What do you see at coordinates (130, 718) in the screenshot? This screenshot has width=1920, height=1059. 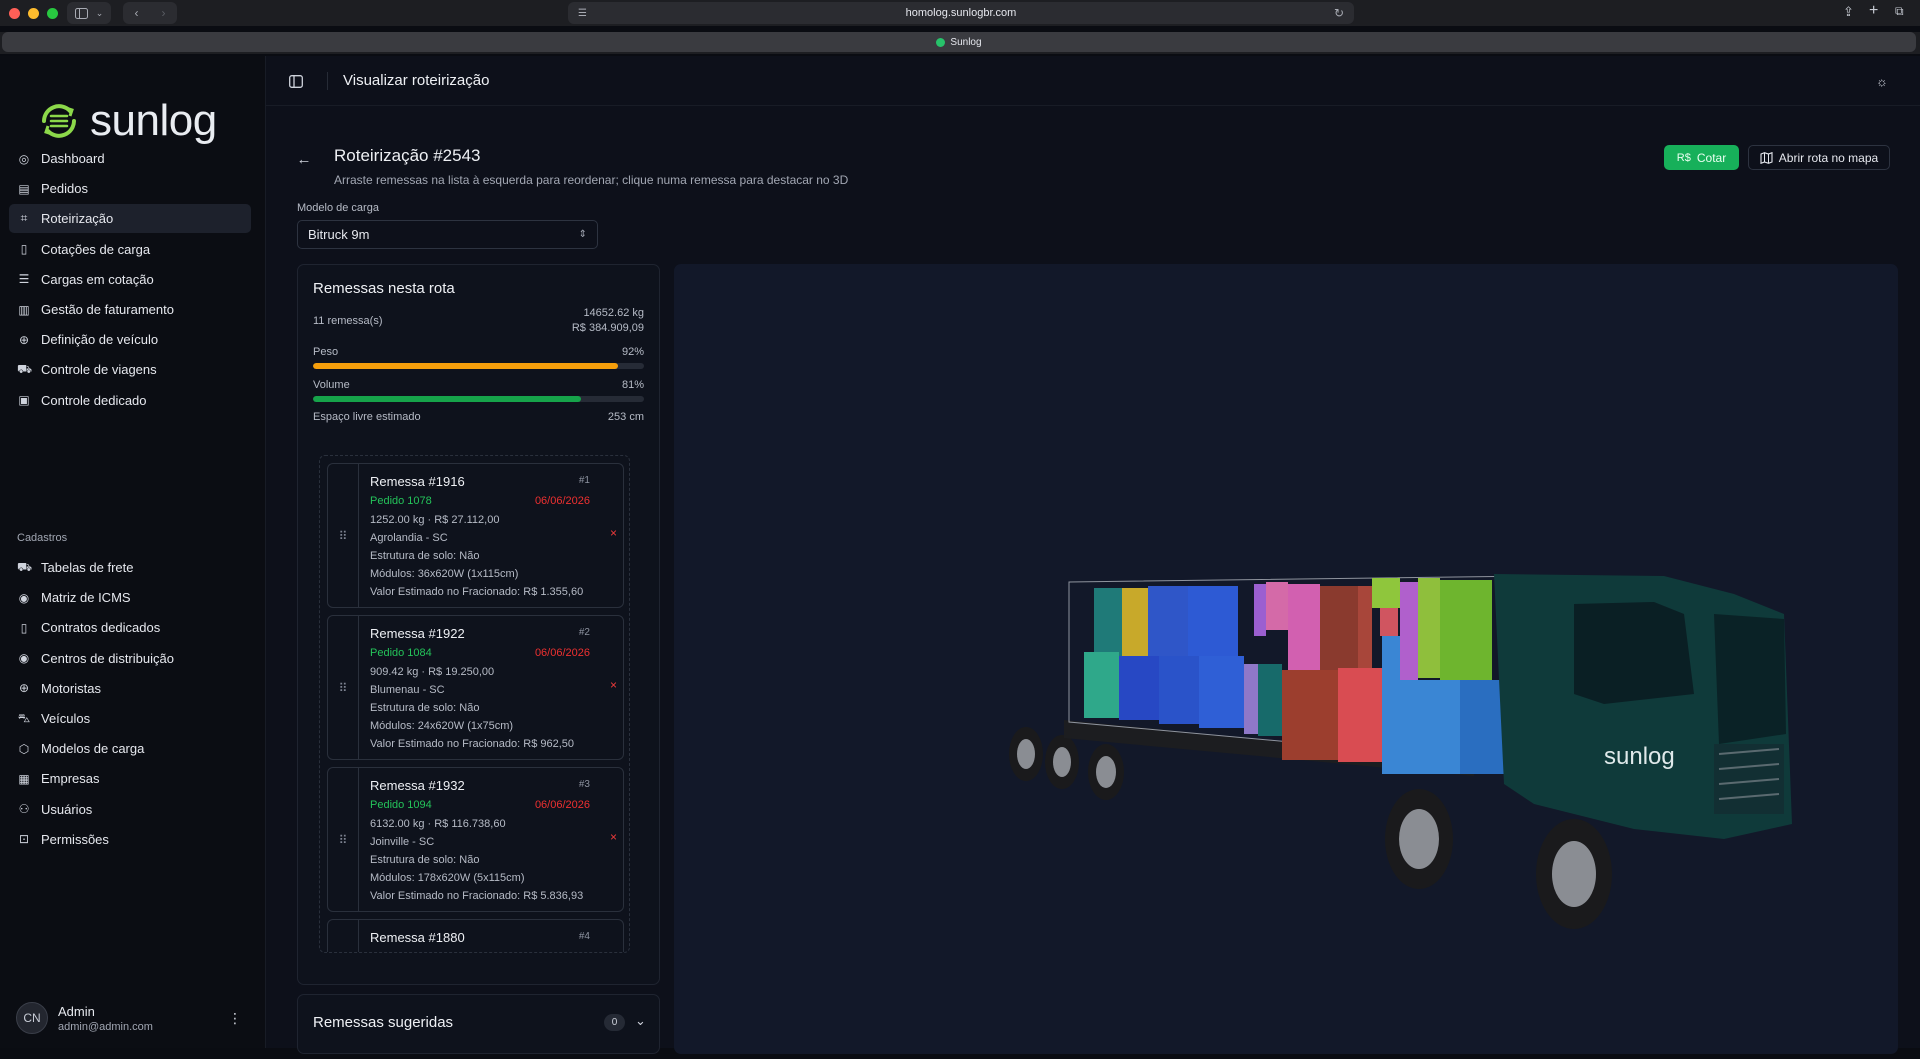 I see `sidebar-item-veiculos: ⛍ Veículos` at bounding box center [130, 718].